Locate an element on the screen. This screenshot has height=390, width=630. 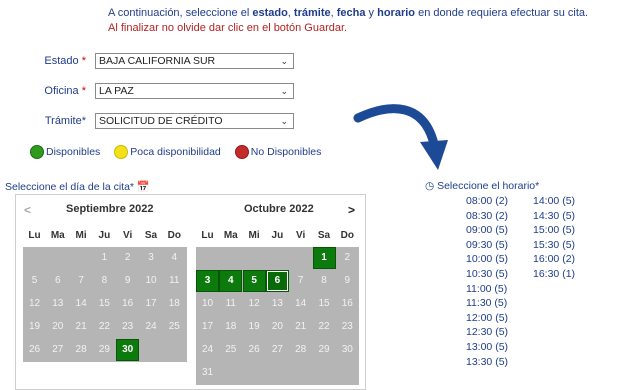
calendar-day-available: 3 is located at coordinates (207, 281).